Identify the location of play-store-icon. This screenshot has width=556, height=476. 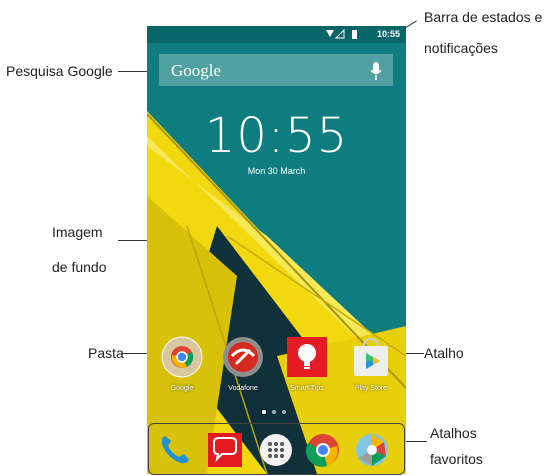
(371, 356).